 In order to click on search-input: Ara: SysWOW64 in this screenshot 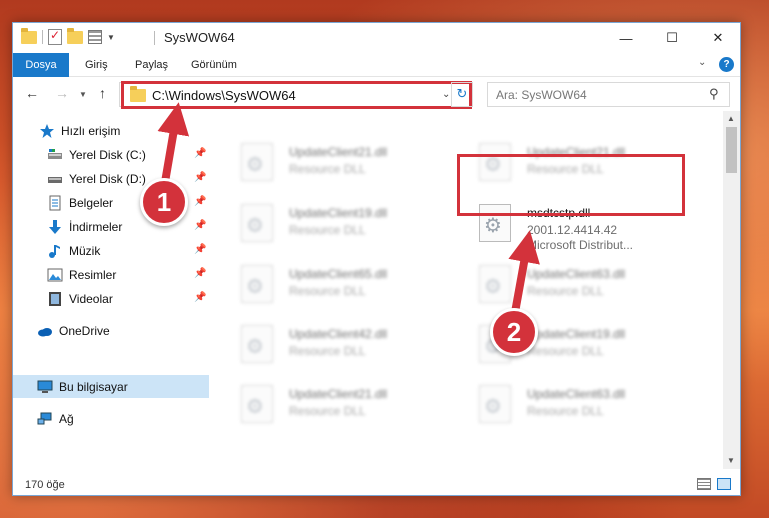, I will do `click(541, 95)`.